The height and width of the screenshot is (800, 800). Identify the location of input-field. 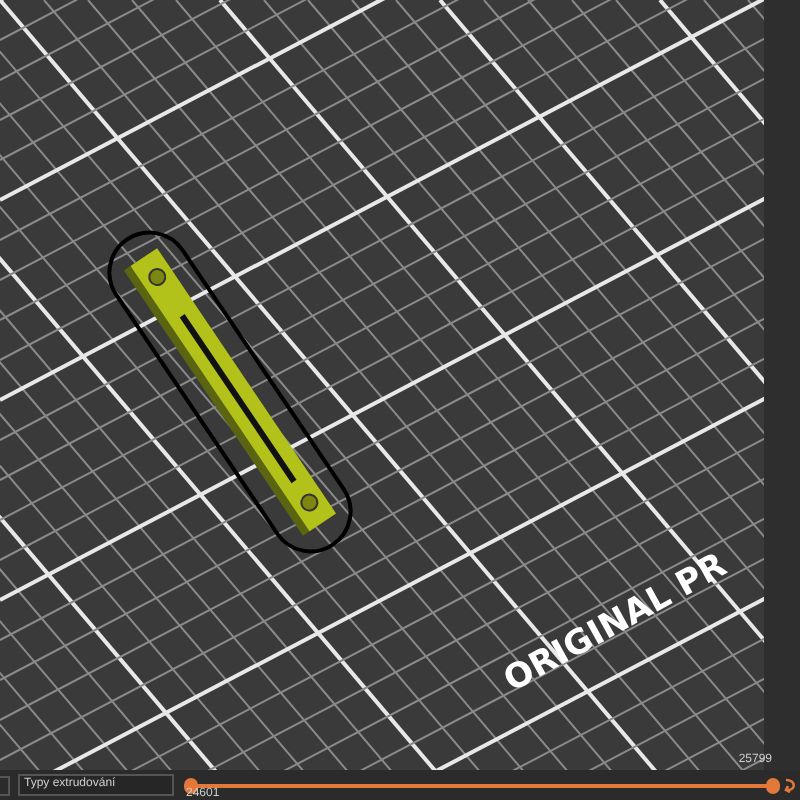
(5, 785).